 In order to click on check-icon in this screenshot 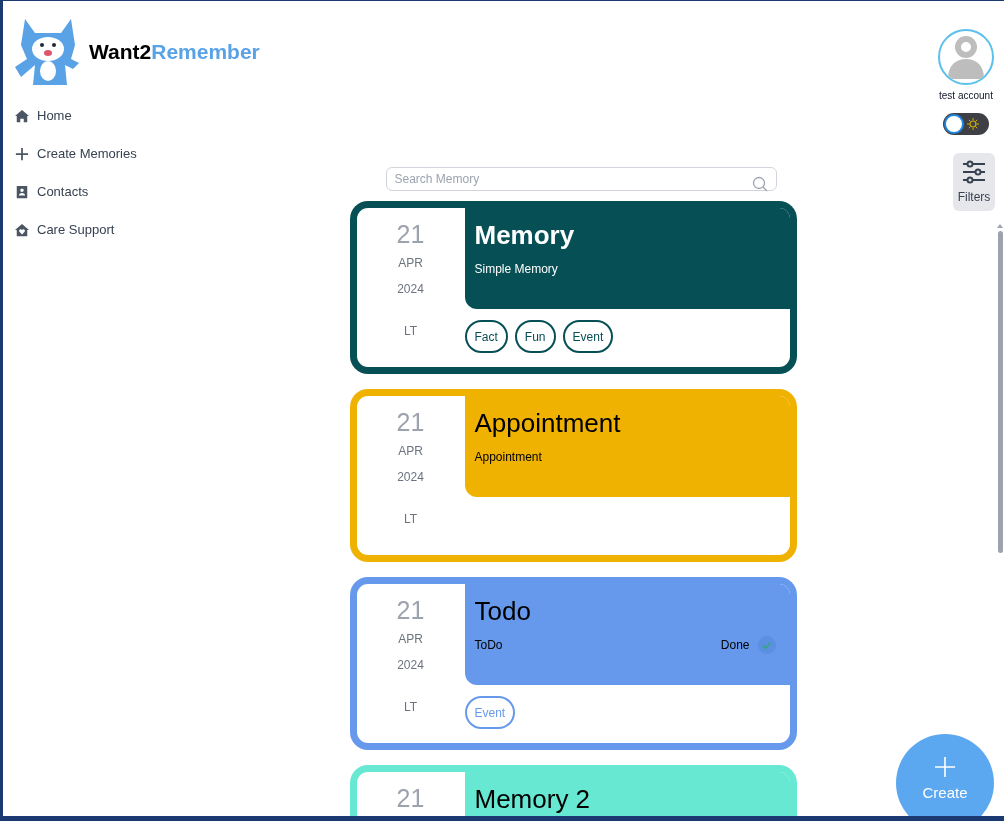, I will do `click(766, 645)`.